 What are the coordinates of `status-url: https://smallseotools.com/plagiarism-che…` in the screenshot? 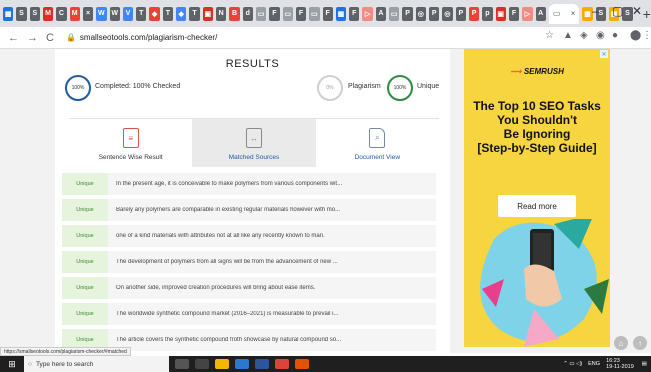 It's located at (65, 351).